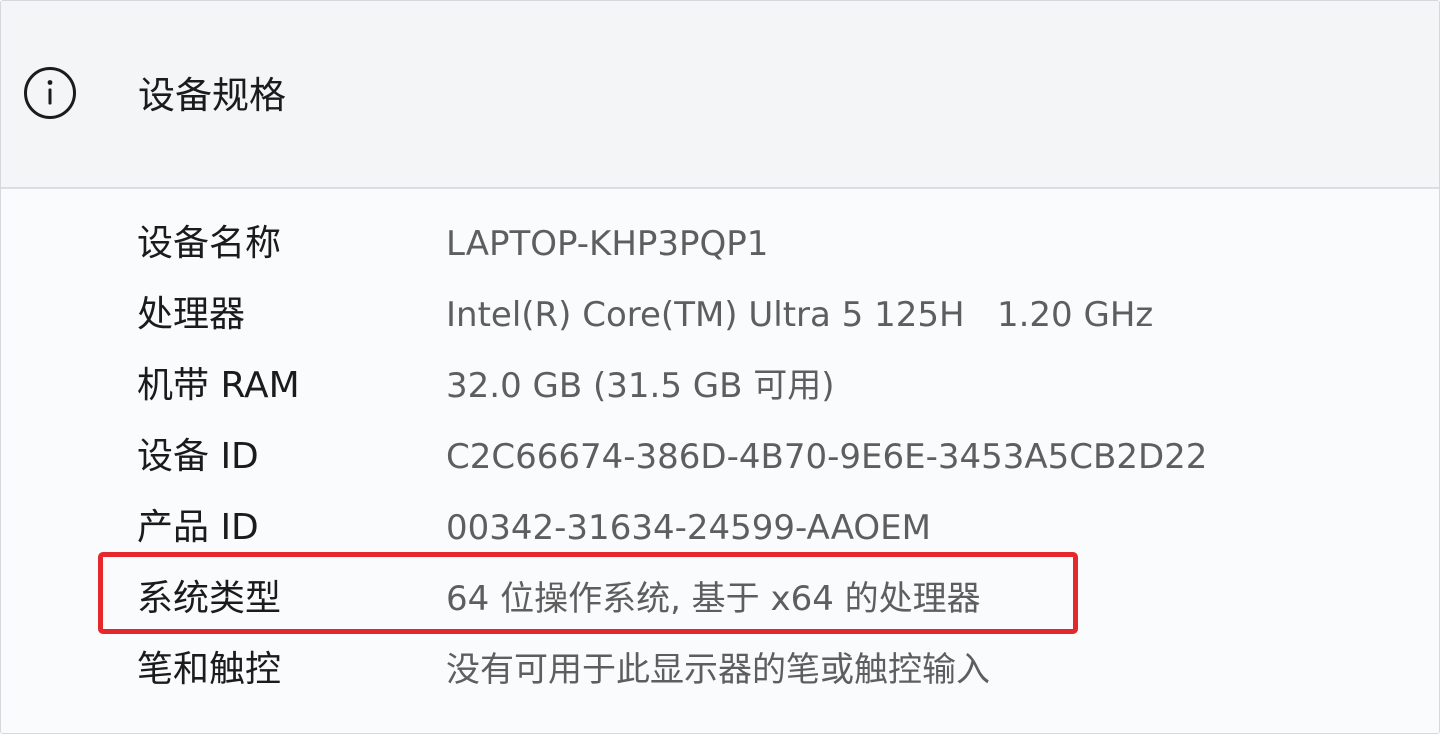 This screenshot has width=1440, height=734. I want to click on spec-value-device-name: LAPTOP-KHP3PQP1, so click(607, 244).